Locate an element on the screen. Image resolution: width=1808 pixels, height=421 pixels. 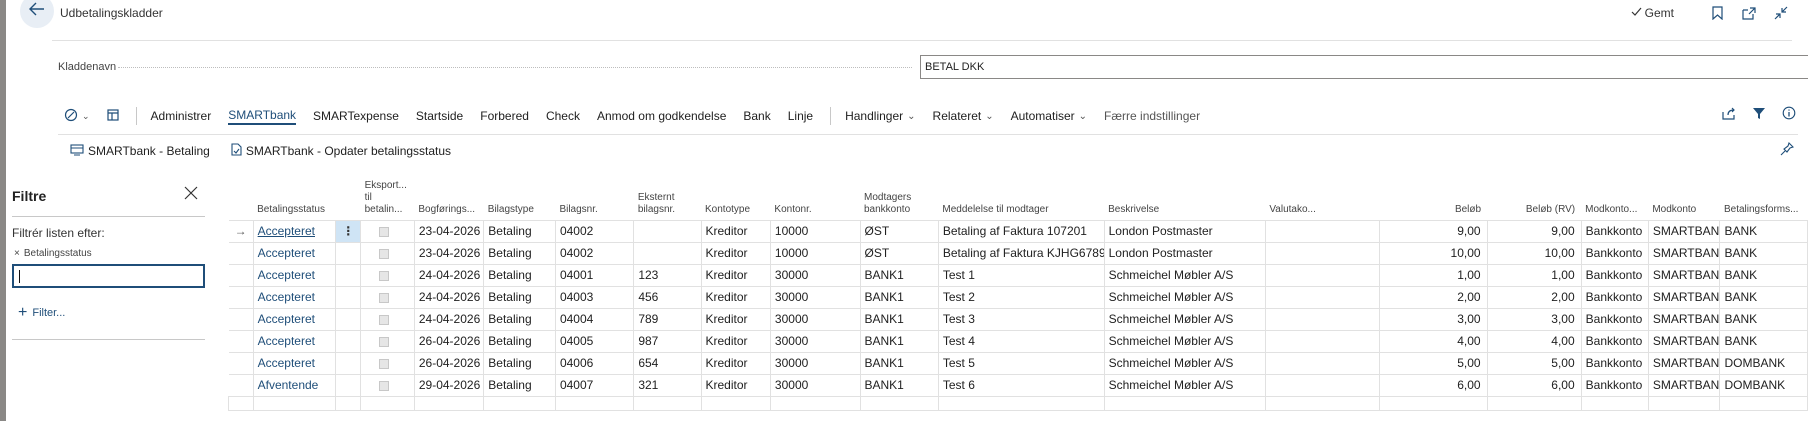
cell-belob-rv: 5,00 is located at coordinates (1534, 363).